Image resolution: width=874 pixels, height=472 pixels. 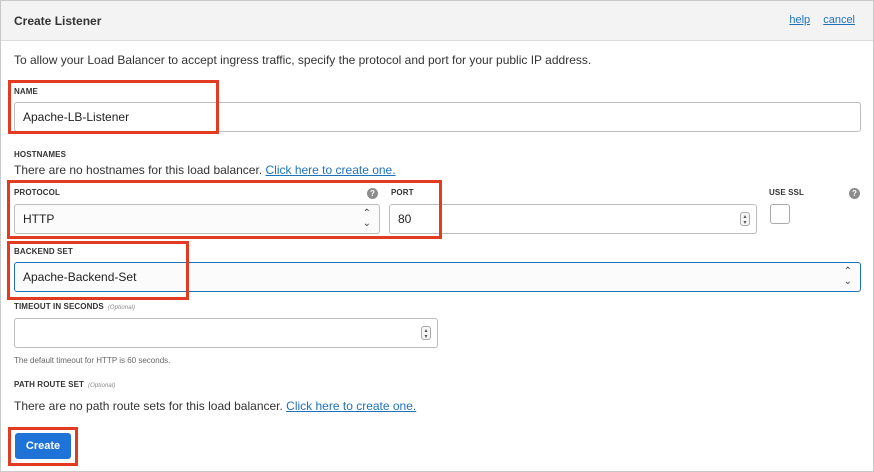 I want to click on name-label: NAME, so click(x=26, y=91).